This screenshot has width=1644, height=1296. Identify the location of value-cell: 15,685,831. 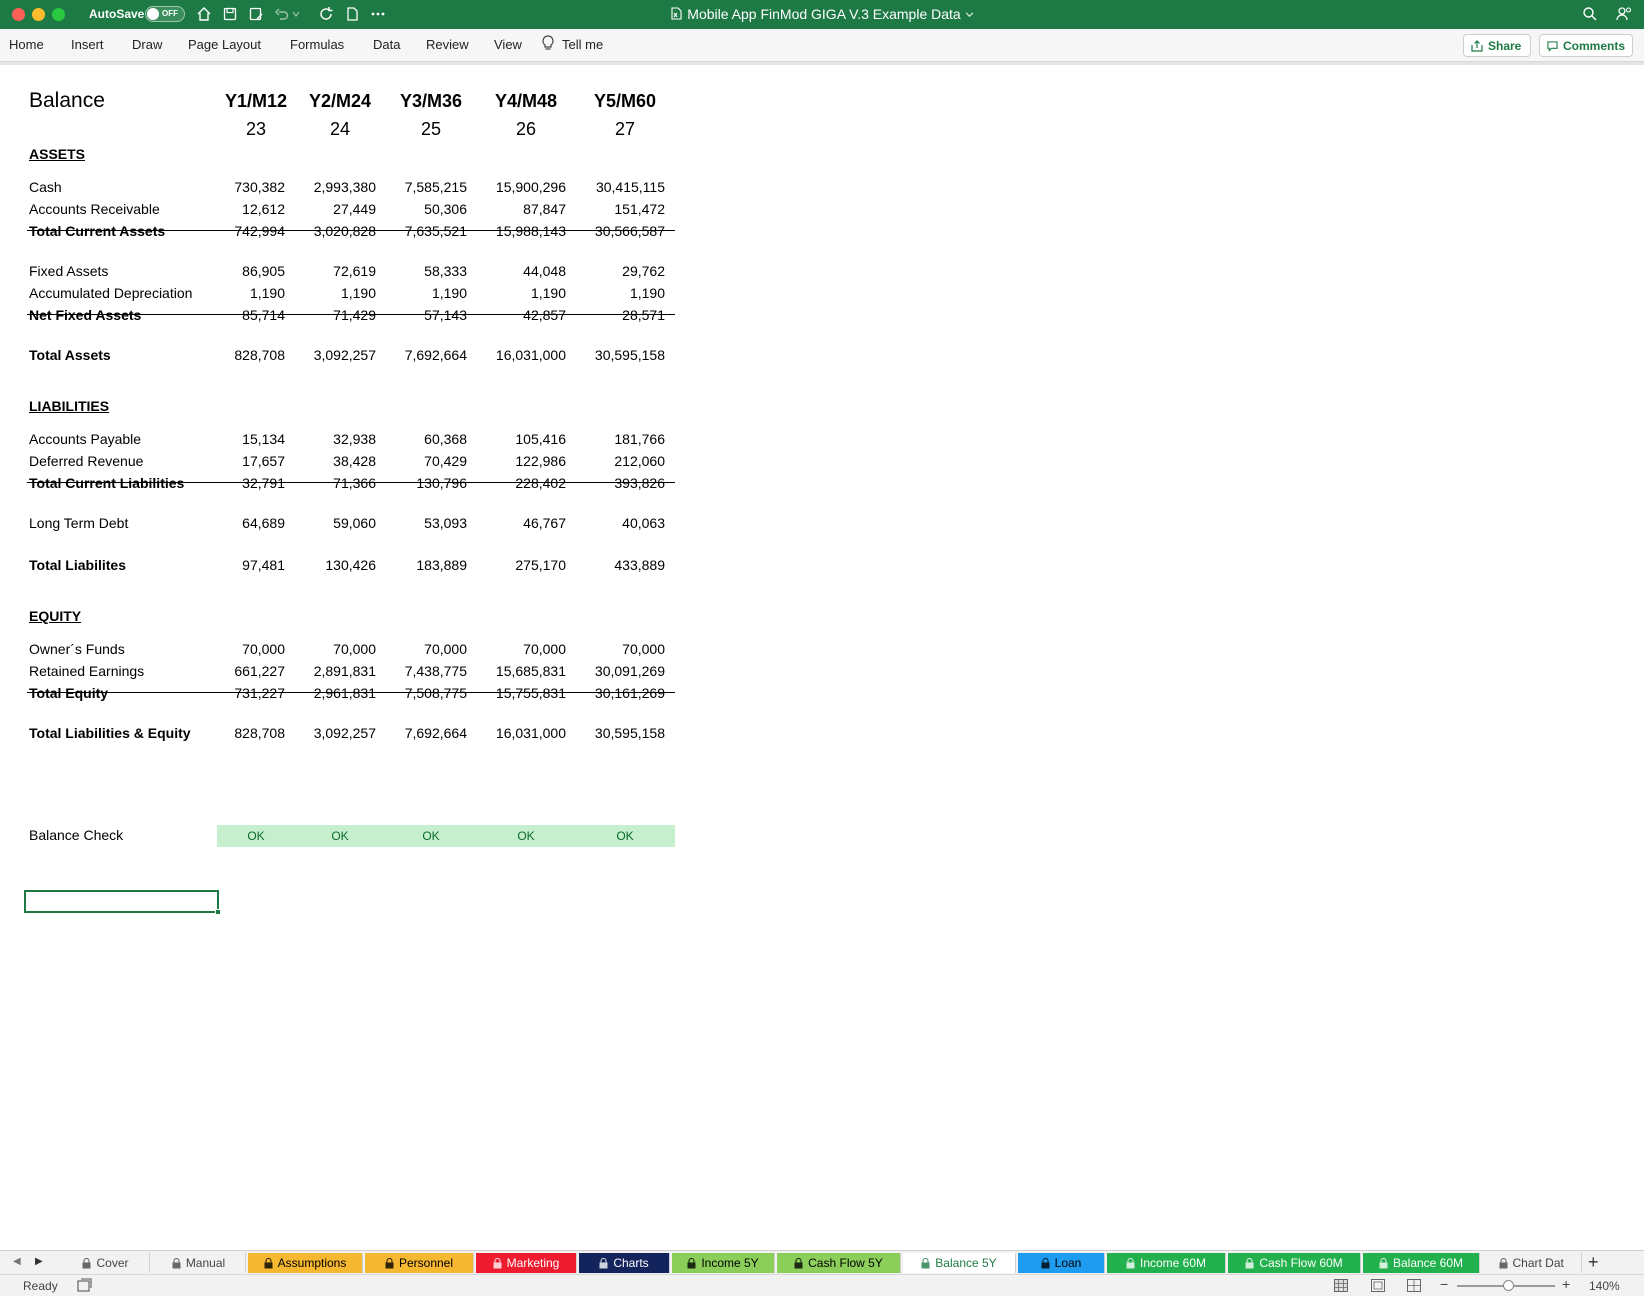
(516, 671).